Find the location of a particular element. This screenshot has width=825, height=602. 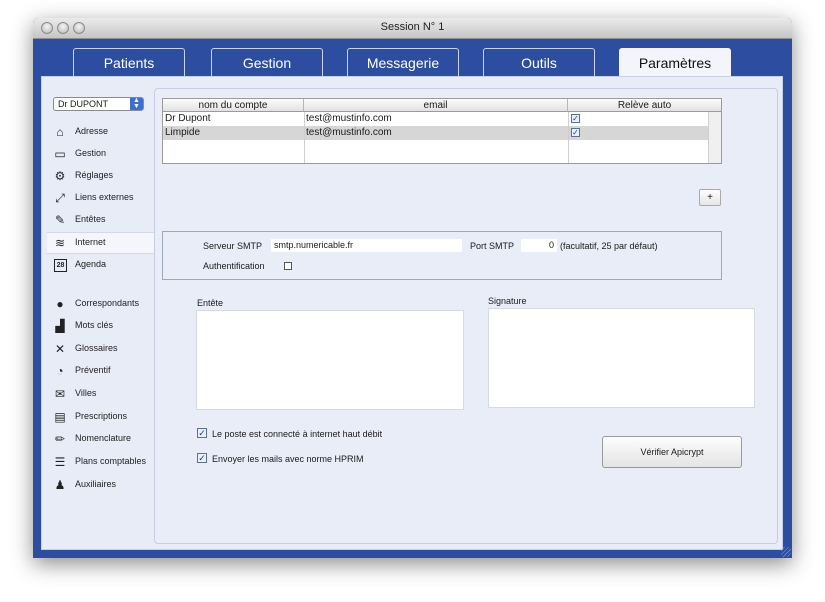

clock-icon: ◔ is located at coordinates (60, 371).